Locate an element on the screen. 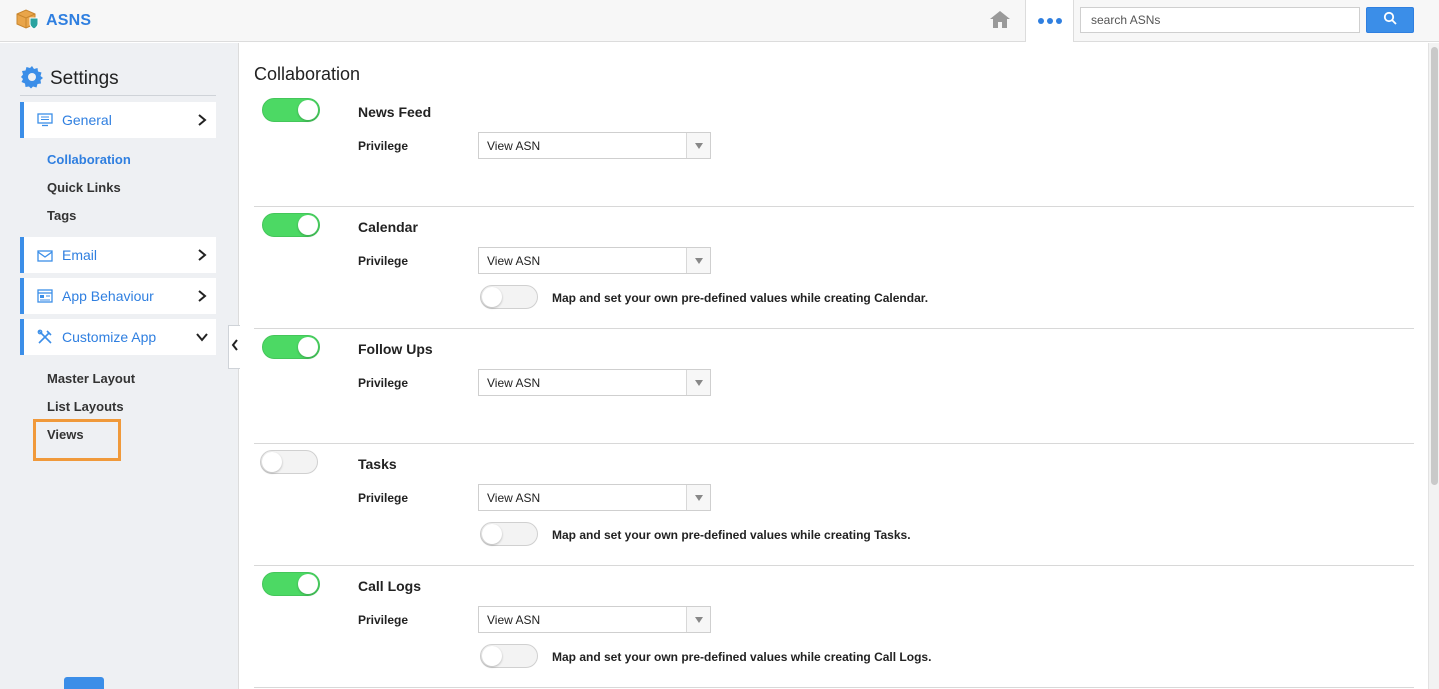 The height and width of the screenshot is (689, 1439). follow-ups-toggle is located at coordinates (291, 347).